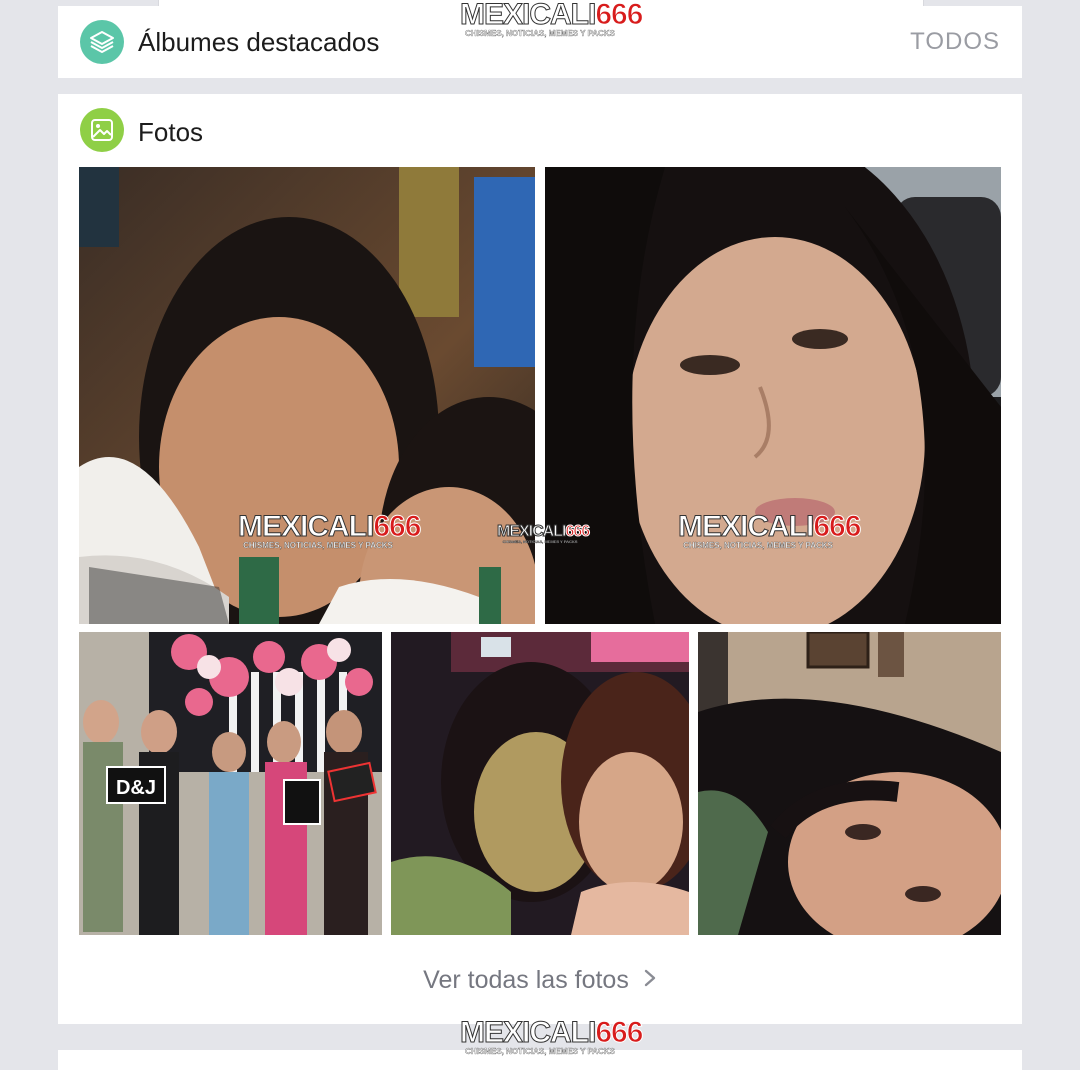 The width and height of the screenshot is (1080, 1070). What do you see at coordinates (136, 788) in the screenshot?
I see `svg-text: D&J` at bounding box center [136, 788].